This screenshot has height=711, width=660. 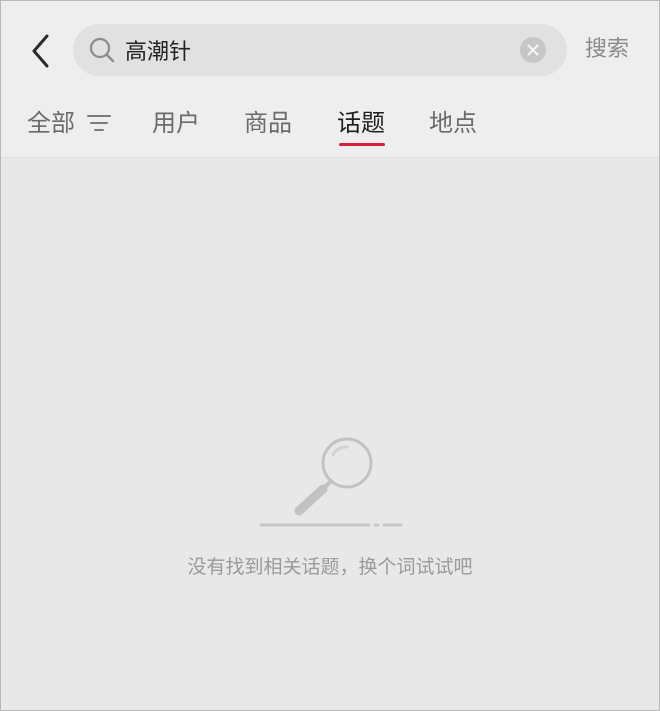 What do you see at coordinates (361, 123) in the screenshot?
I see `tab-topics: 话题` at bounding box center [361, 123].